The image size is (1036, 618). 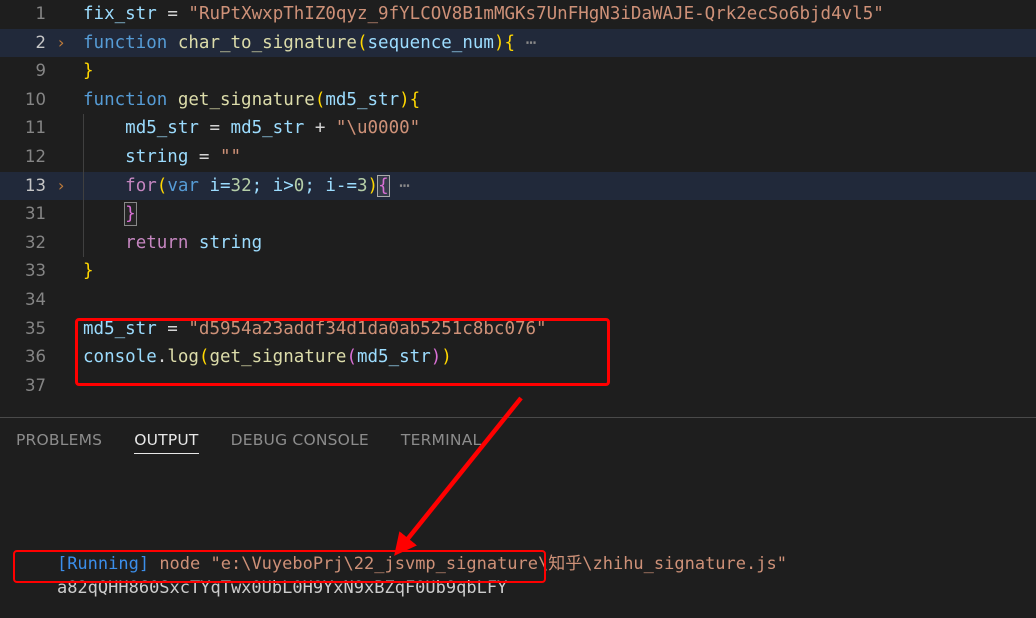 I want to click on code-token: ; i-=, so click(x=330, y=185).